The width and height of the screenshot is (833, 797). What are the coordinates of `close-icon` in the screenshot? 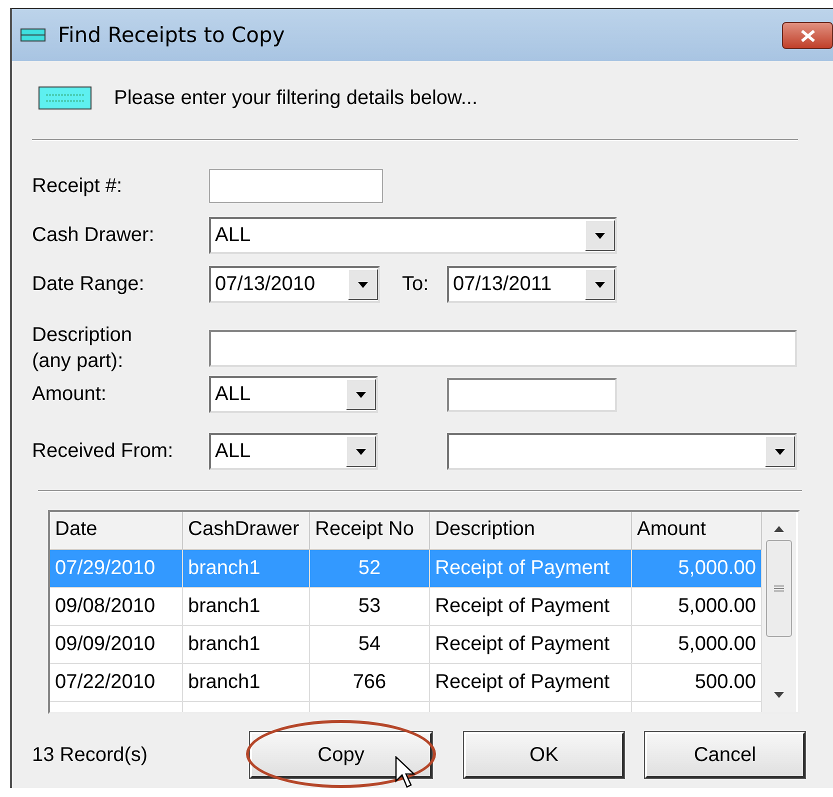 It's located at (808, 35).